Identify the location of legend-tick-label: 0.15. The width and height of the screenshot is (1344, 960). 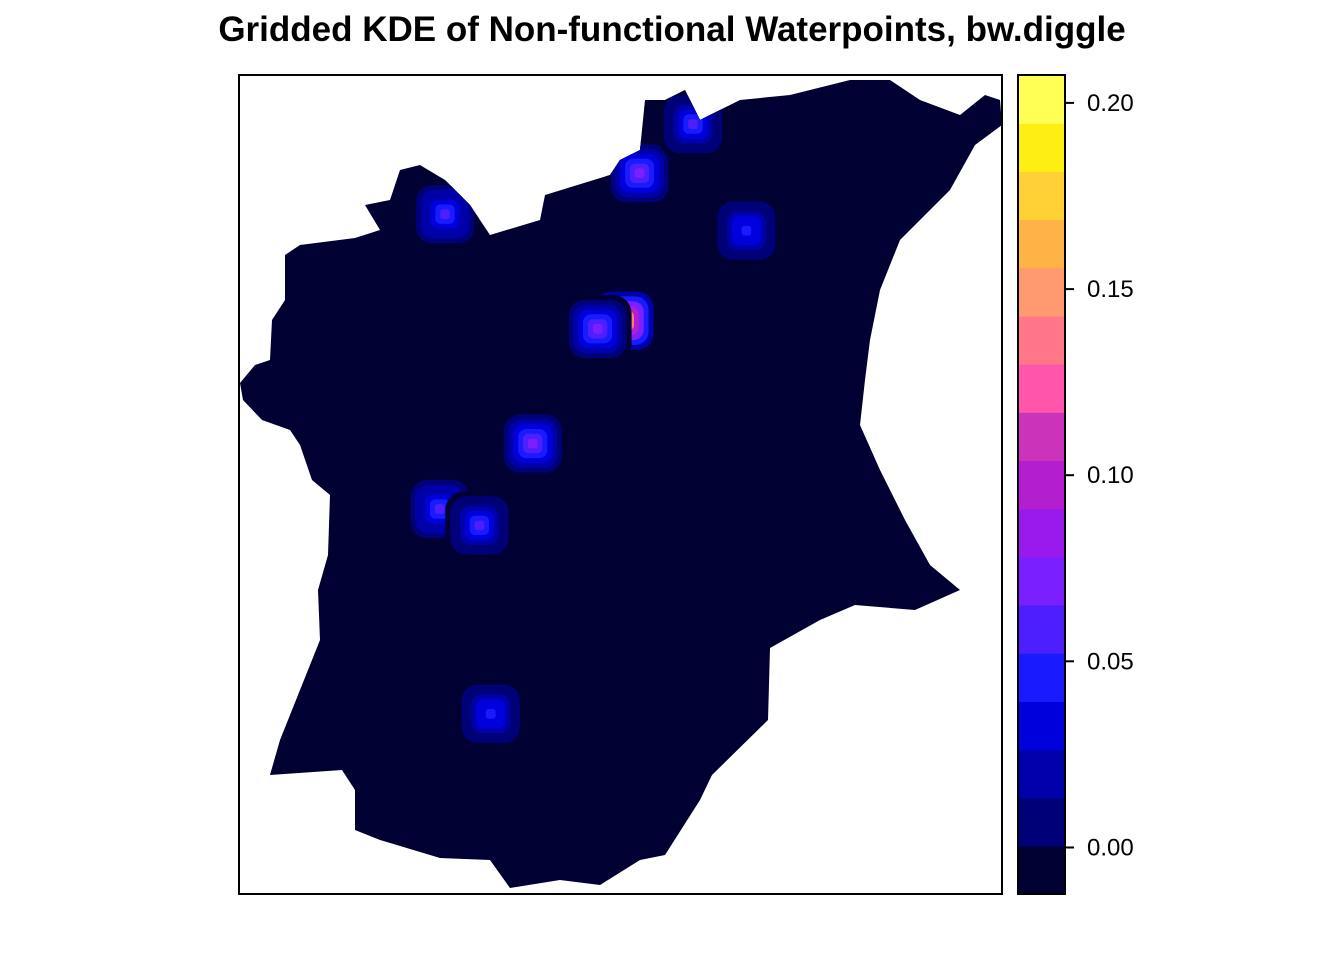
(1110, 289).